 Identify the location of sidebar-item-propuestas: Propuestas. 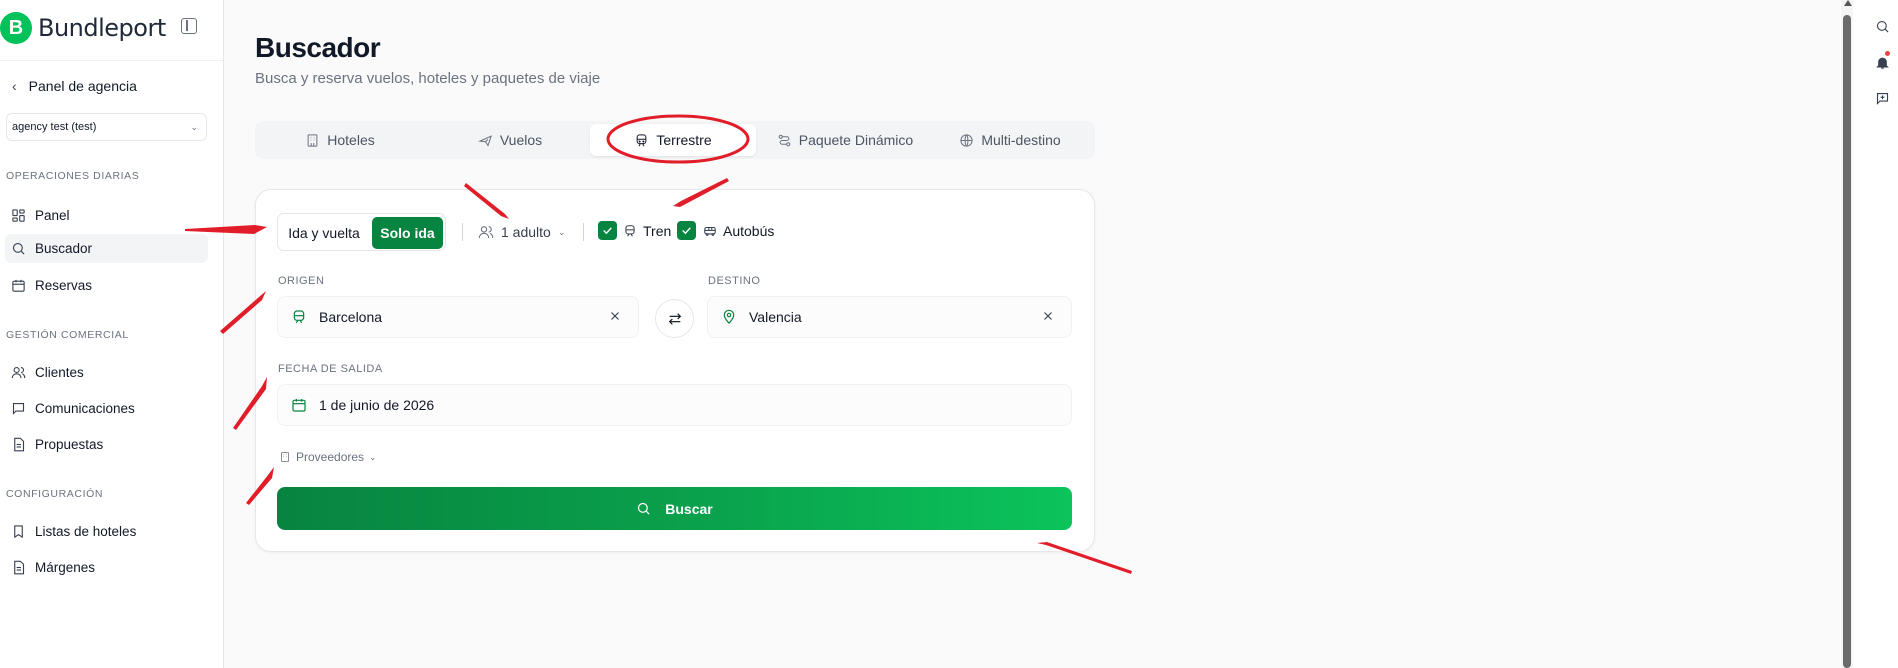
(106, 444).